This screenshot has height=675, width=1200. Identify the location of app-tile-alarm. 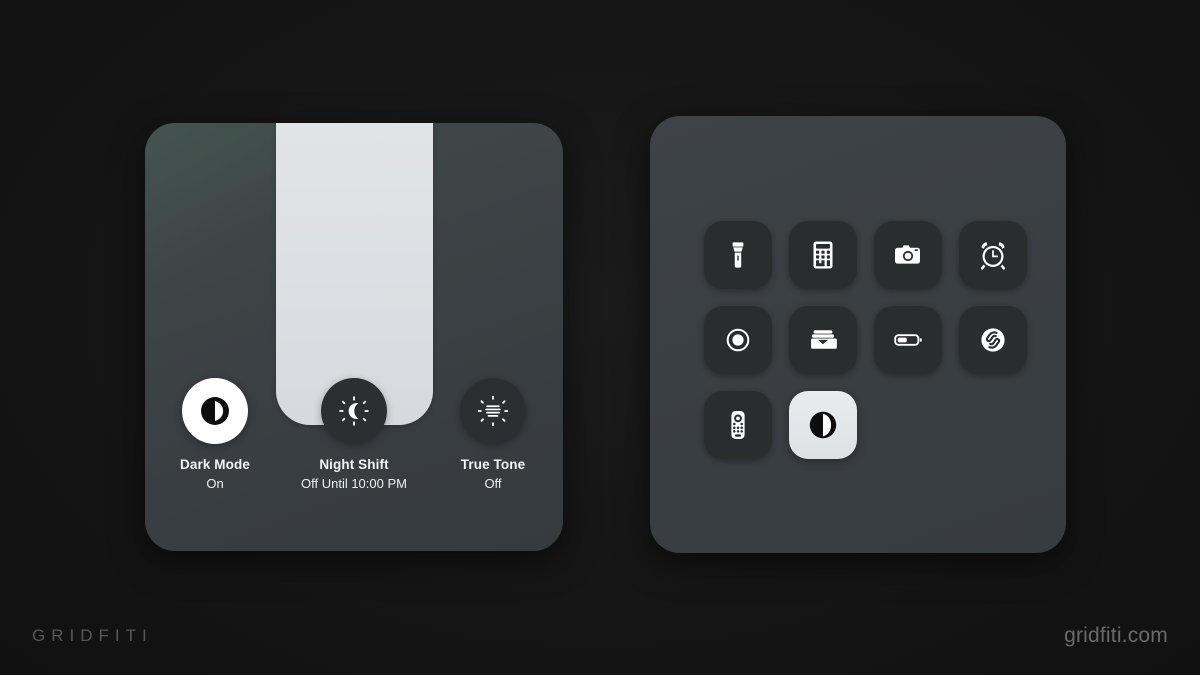
(992, 254).